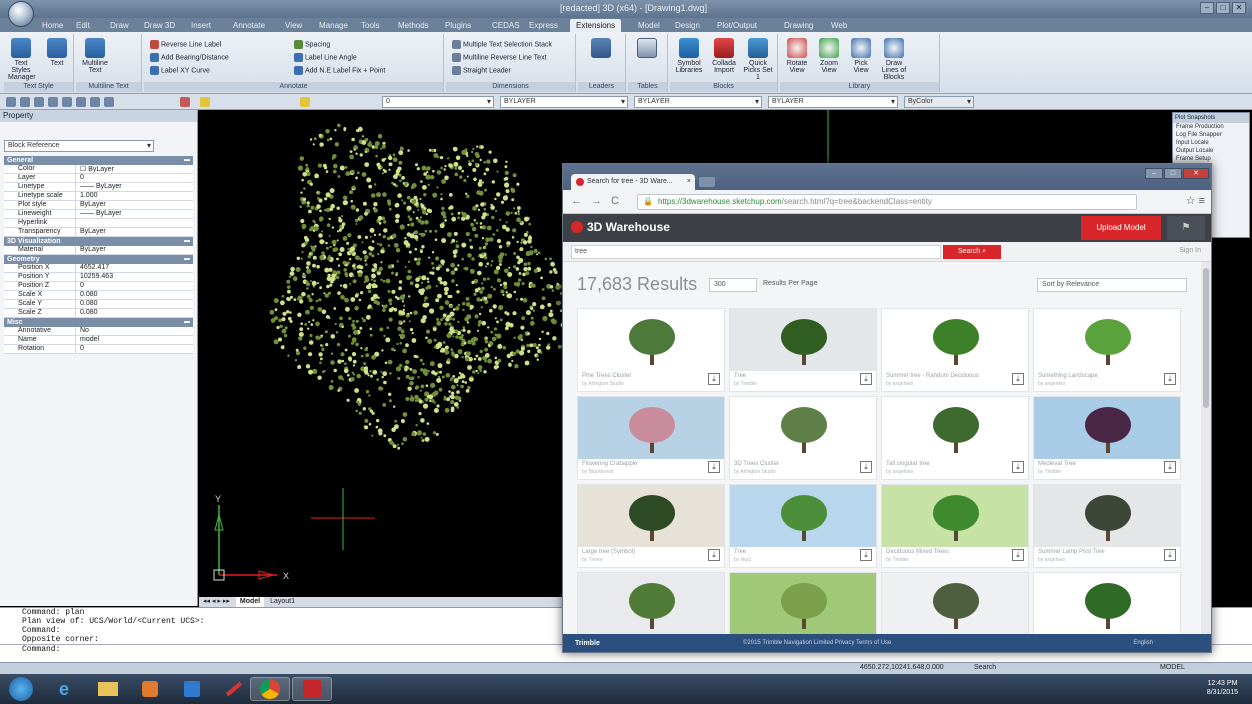  What do you see at coordinates (606, 376) in the screenshot?
I see `result-title: Pine Trees Cluster` at bounding box center [606, 376].